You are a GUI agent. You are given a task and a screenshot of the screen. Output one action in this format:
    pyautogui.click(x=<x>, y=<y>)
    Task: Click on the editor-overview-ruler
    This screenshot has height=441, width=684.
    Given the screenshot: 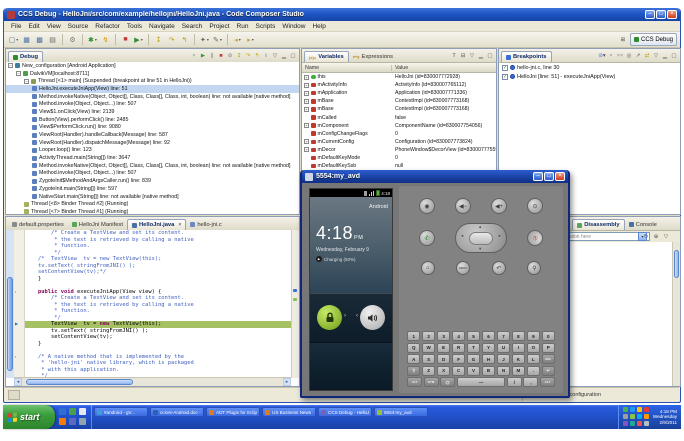 What is the action you would take?
    pyautogui.click(x=295, y=304)
    